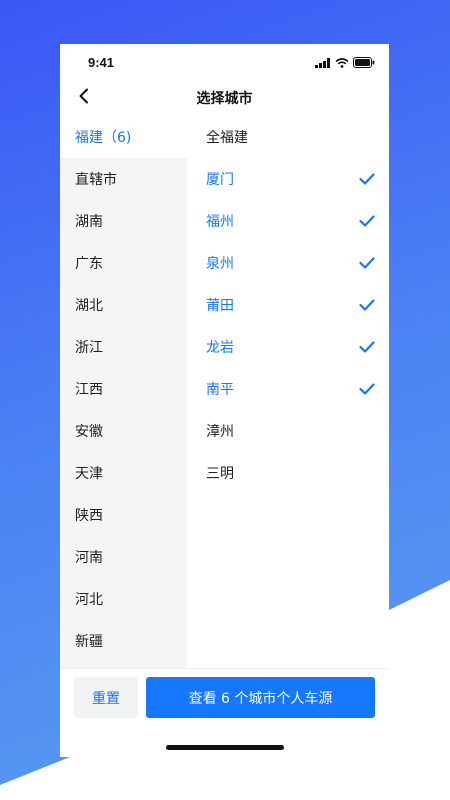 This screenshot has height=800, width=450. What do you see at coordinates (288, 305) in the screenshot?
I see `city-item: 莆田` at bounding box center [288, 305].